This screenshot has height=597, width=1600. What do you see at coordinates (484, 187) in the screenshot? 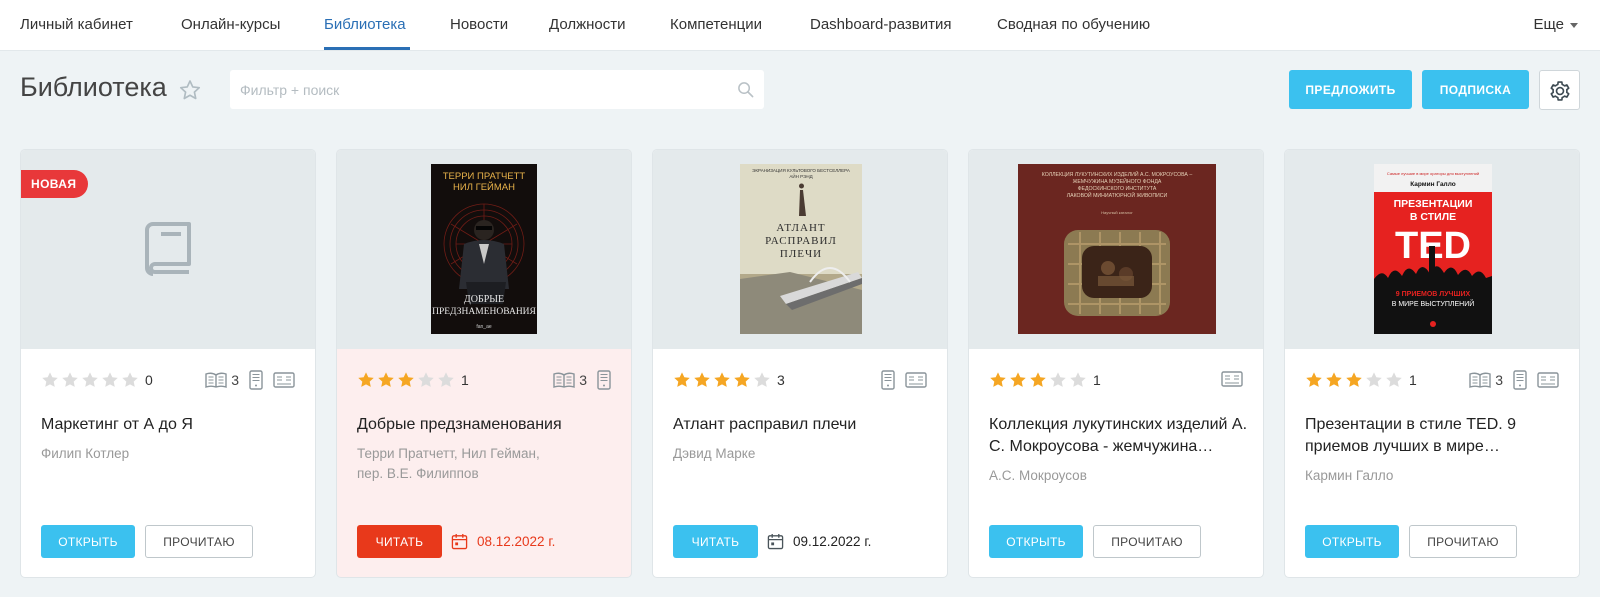
I see `cover-text: НИЛ ГЕЙМАН` at bounding box center [484, 187].